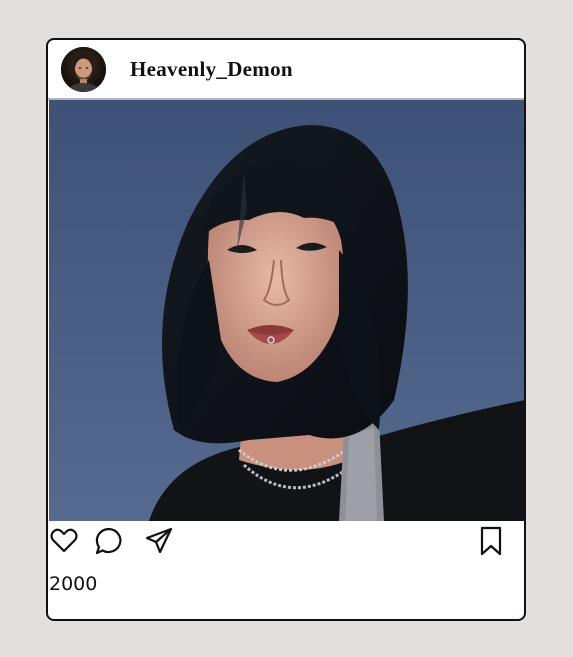  I want to click on post-header: Heavenly_Demon, so click(286, 70).